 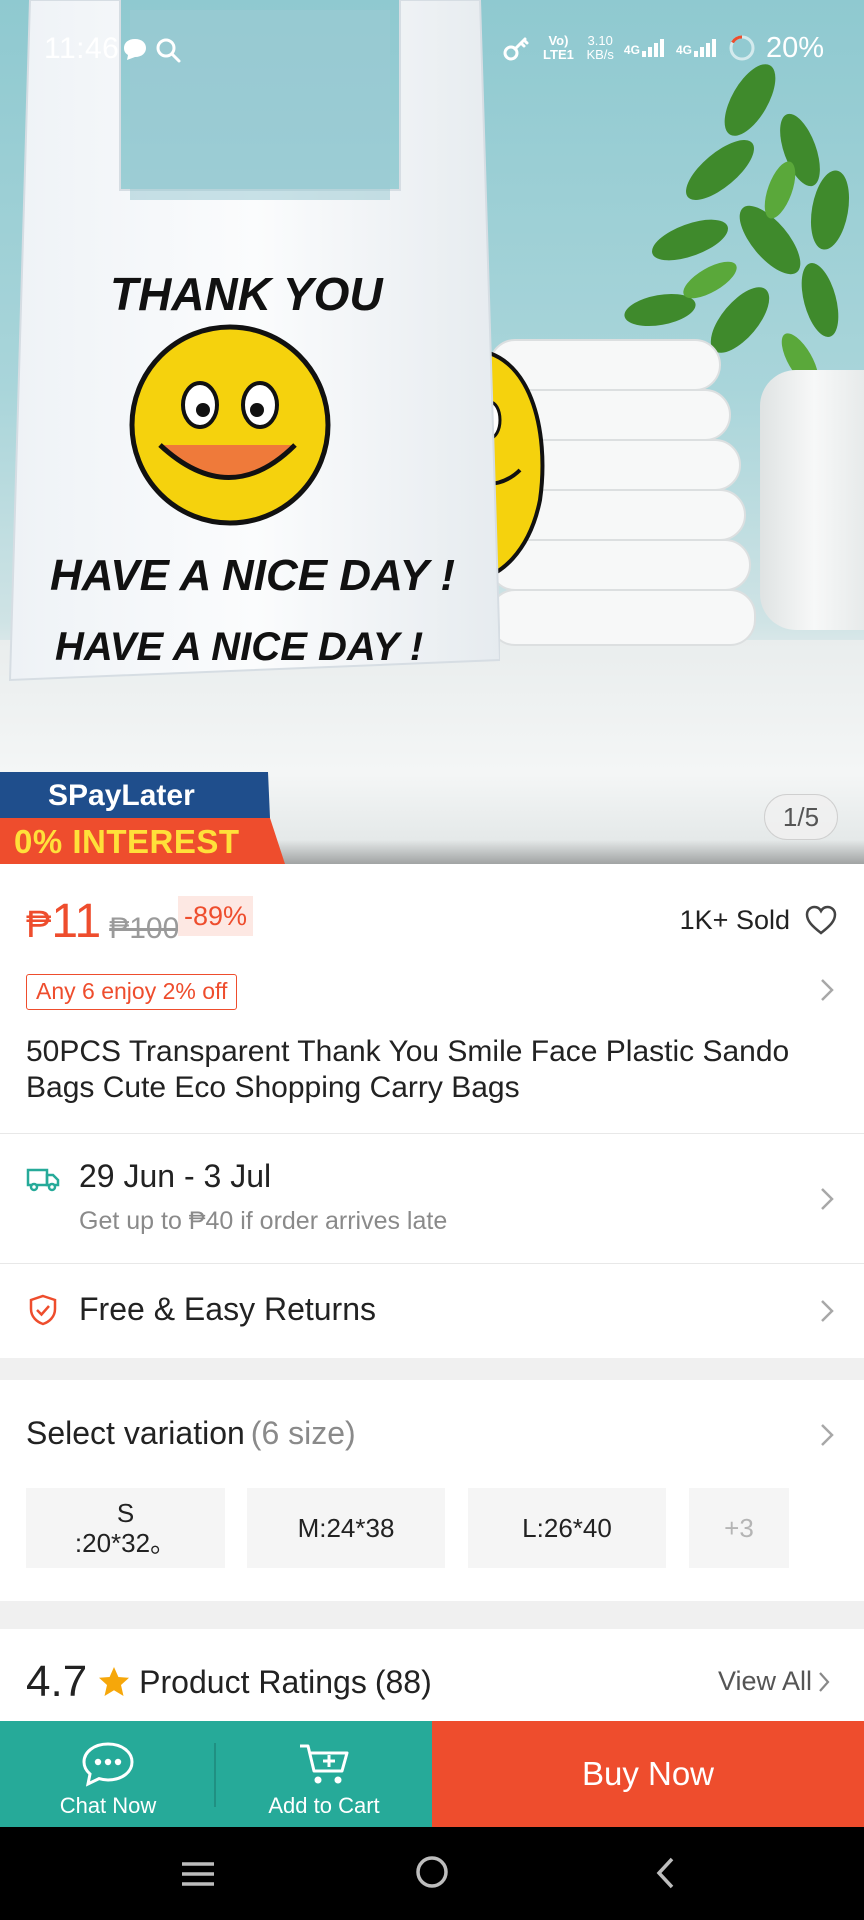 I want to click on variation-option-m: M:24*38, so click(x=346, y=1528).